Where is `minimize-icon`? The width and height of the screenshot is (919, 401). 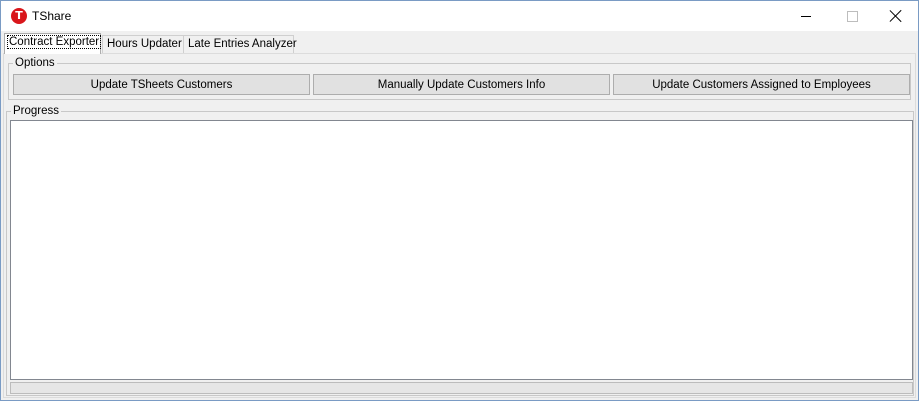
minimize-icon is located at coordinates (806, 16).